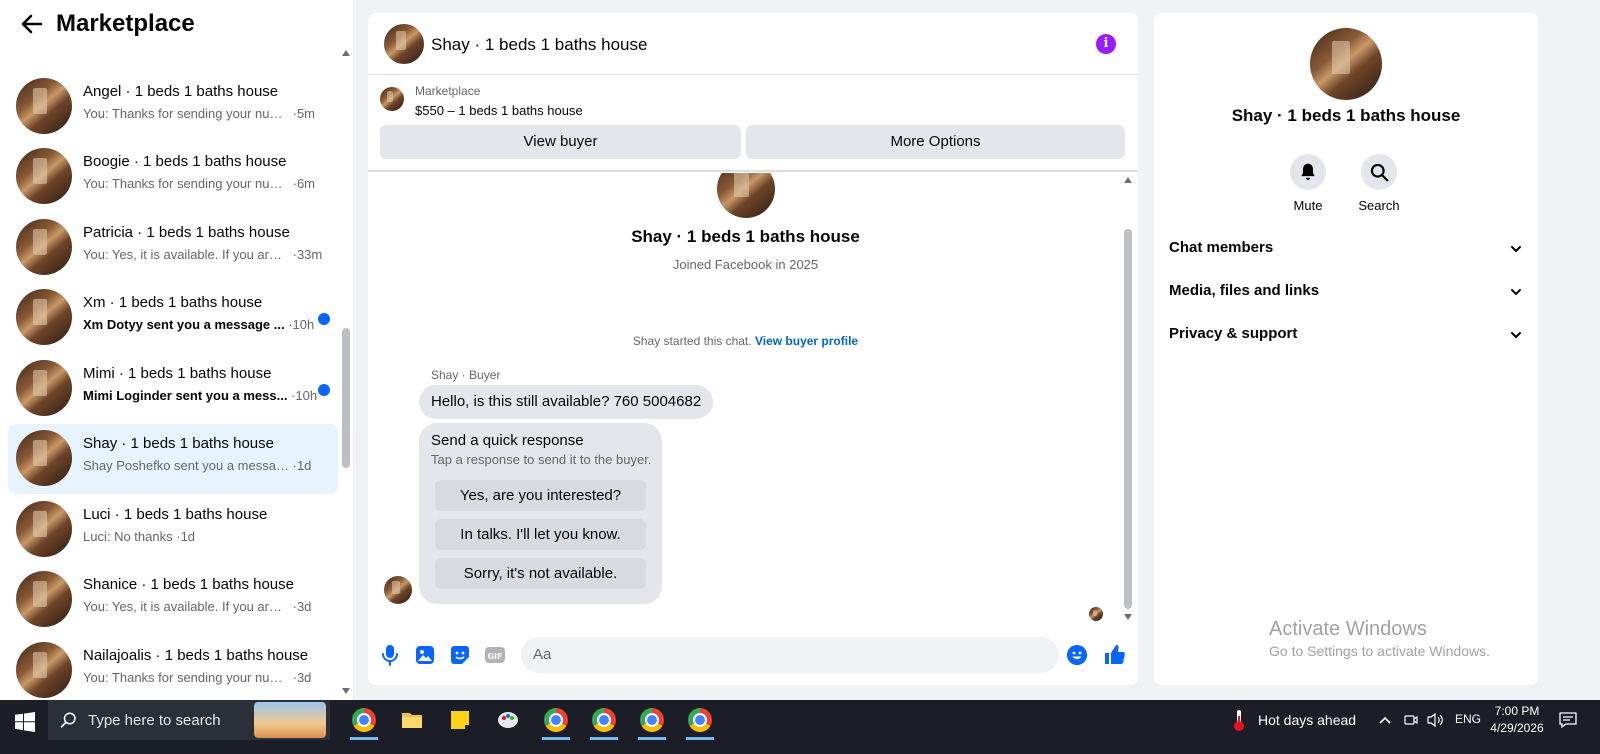  I want to click on meet-now-icon, so click(1411, 720).